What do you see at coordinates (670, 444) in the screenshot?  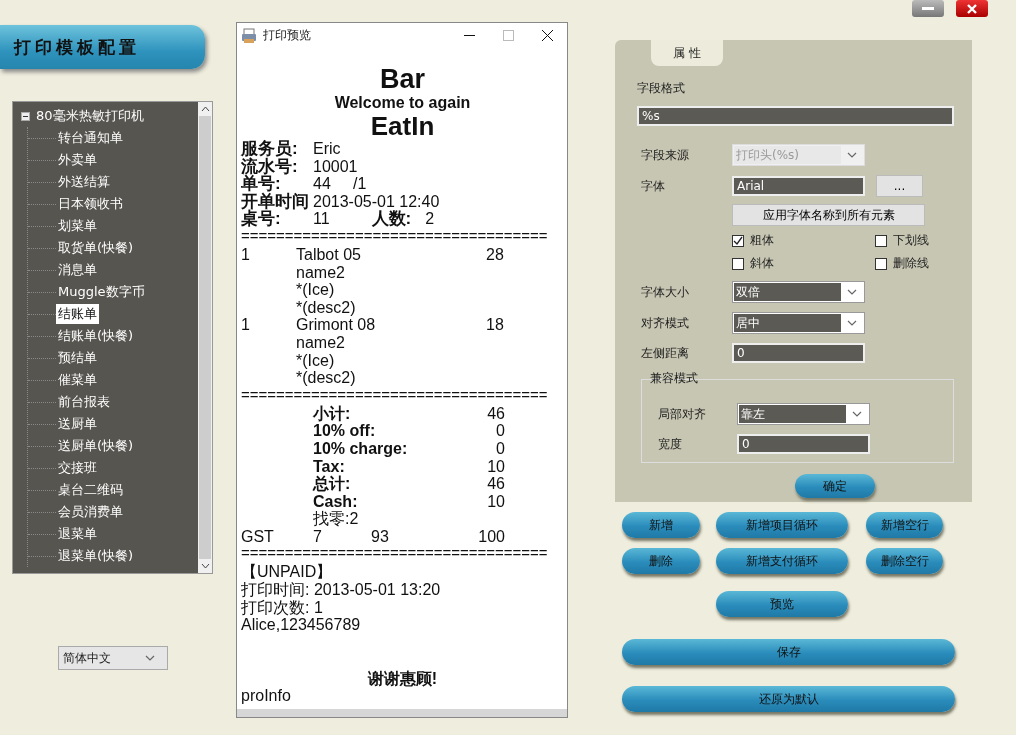 I see `field-label: 宽度` at bounding box center [670, 444].